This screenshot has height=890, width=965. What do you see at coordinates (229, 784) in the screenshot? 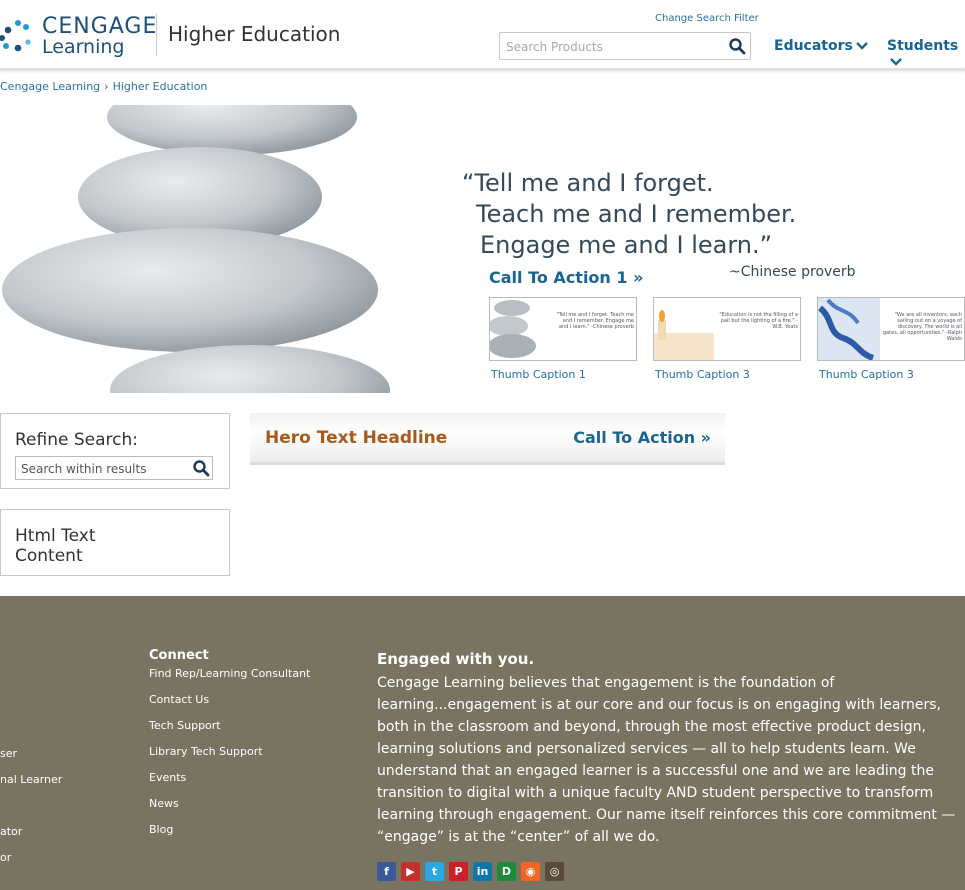
I see `footer-link-events: Events` at bounding box center [229, 784].